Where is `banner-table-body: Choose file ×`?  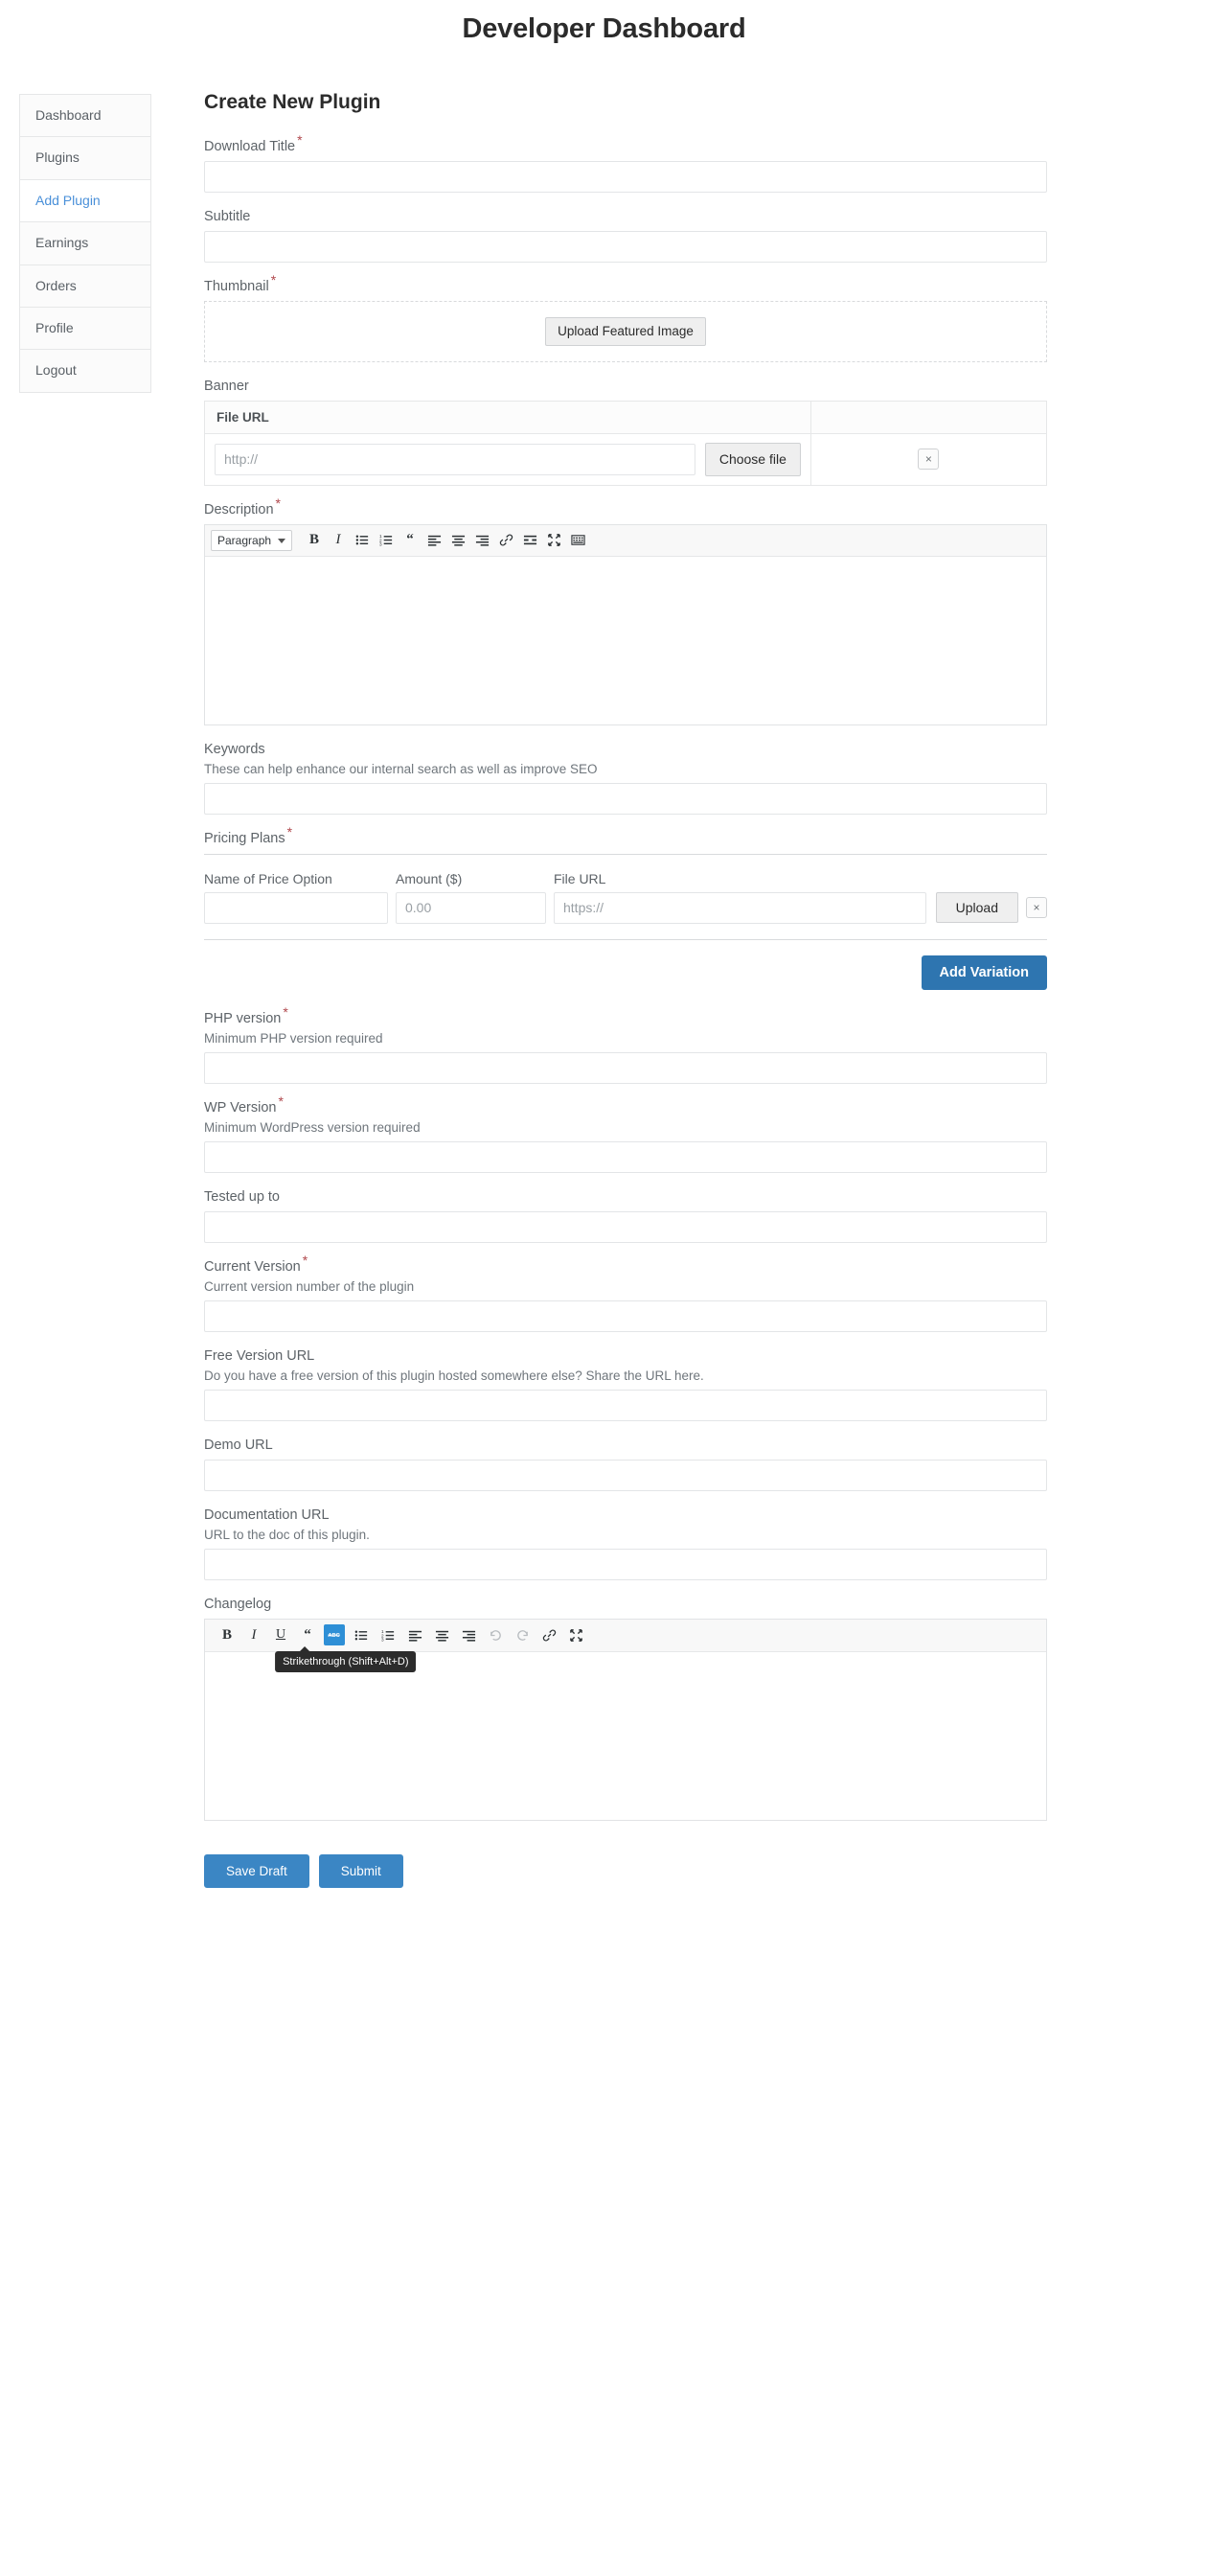 banner-table-body: Choose file × is located at coordinates (626, 459).